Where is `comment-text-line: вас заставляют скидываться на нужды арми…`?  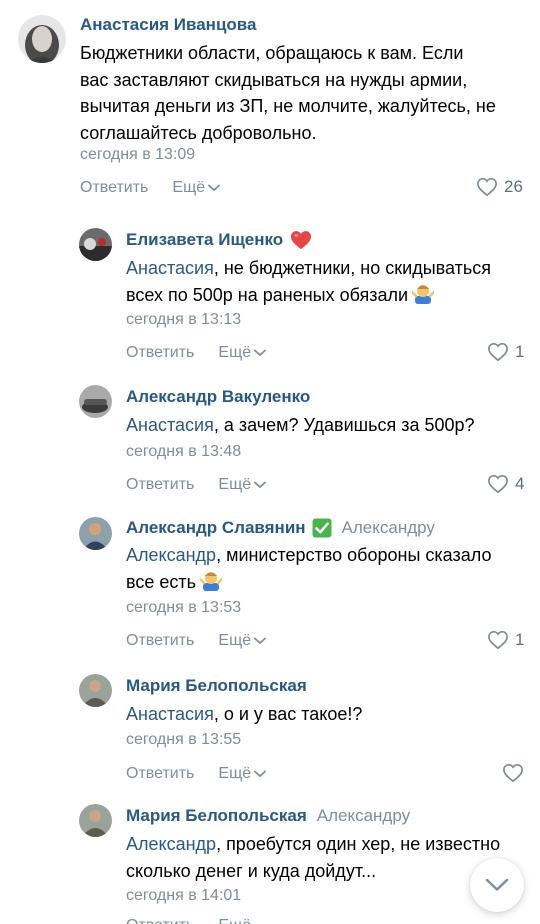
comment-text-line: вас заставляют скидываться на нужды арми… is located at coordinates (274, 79).